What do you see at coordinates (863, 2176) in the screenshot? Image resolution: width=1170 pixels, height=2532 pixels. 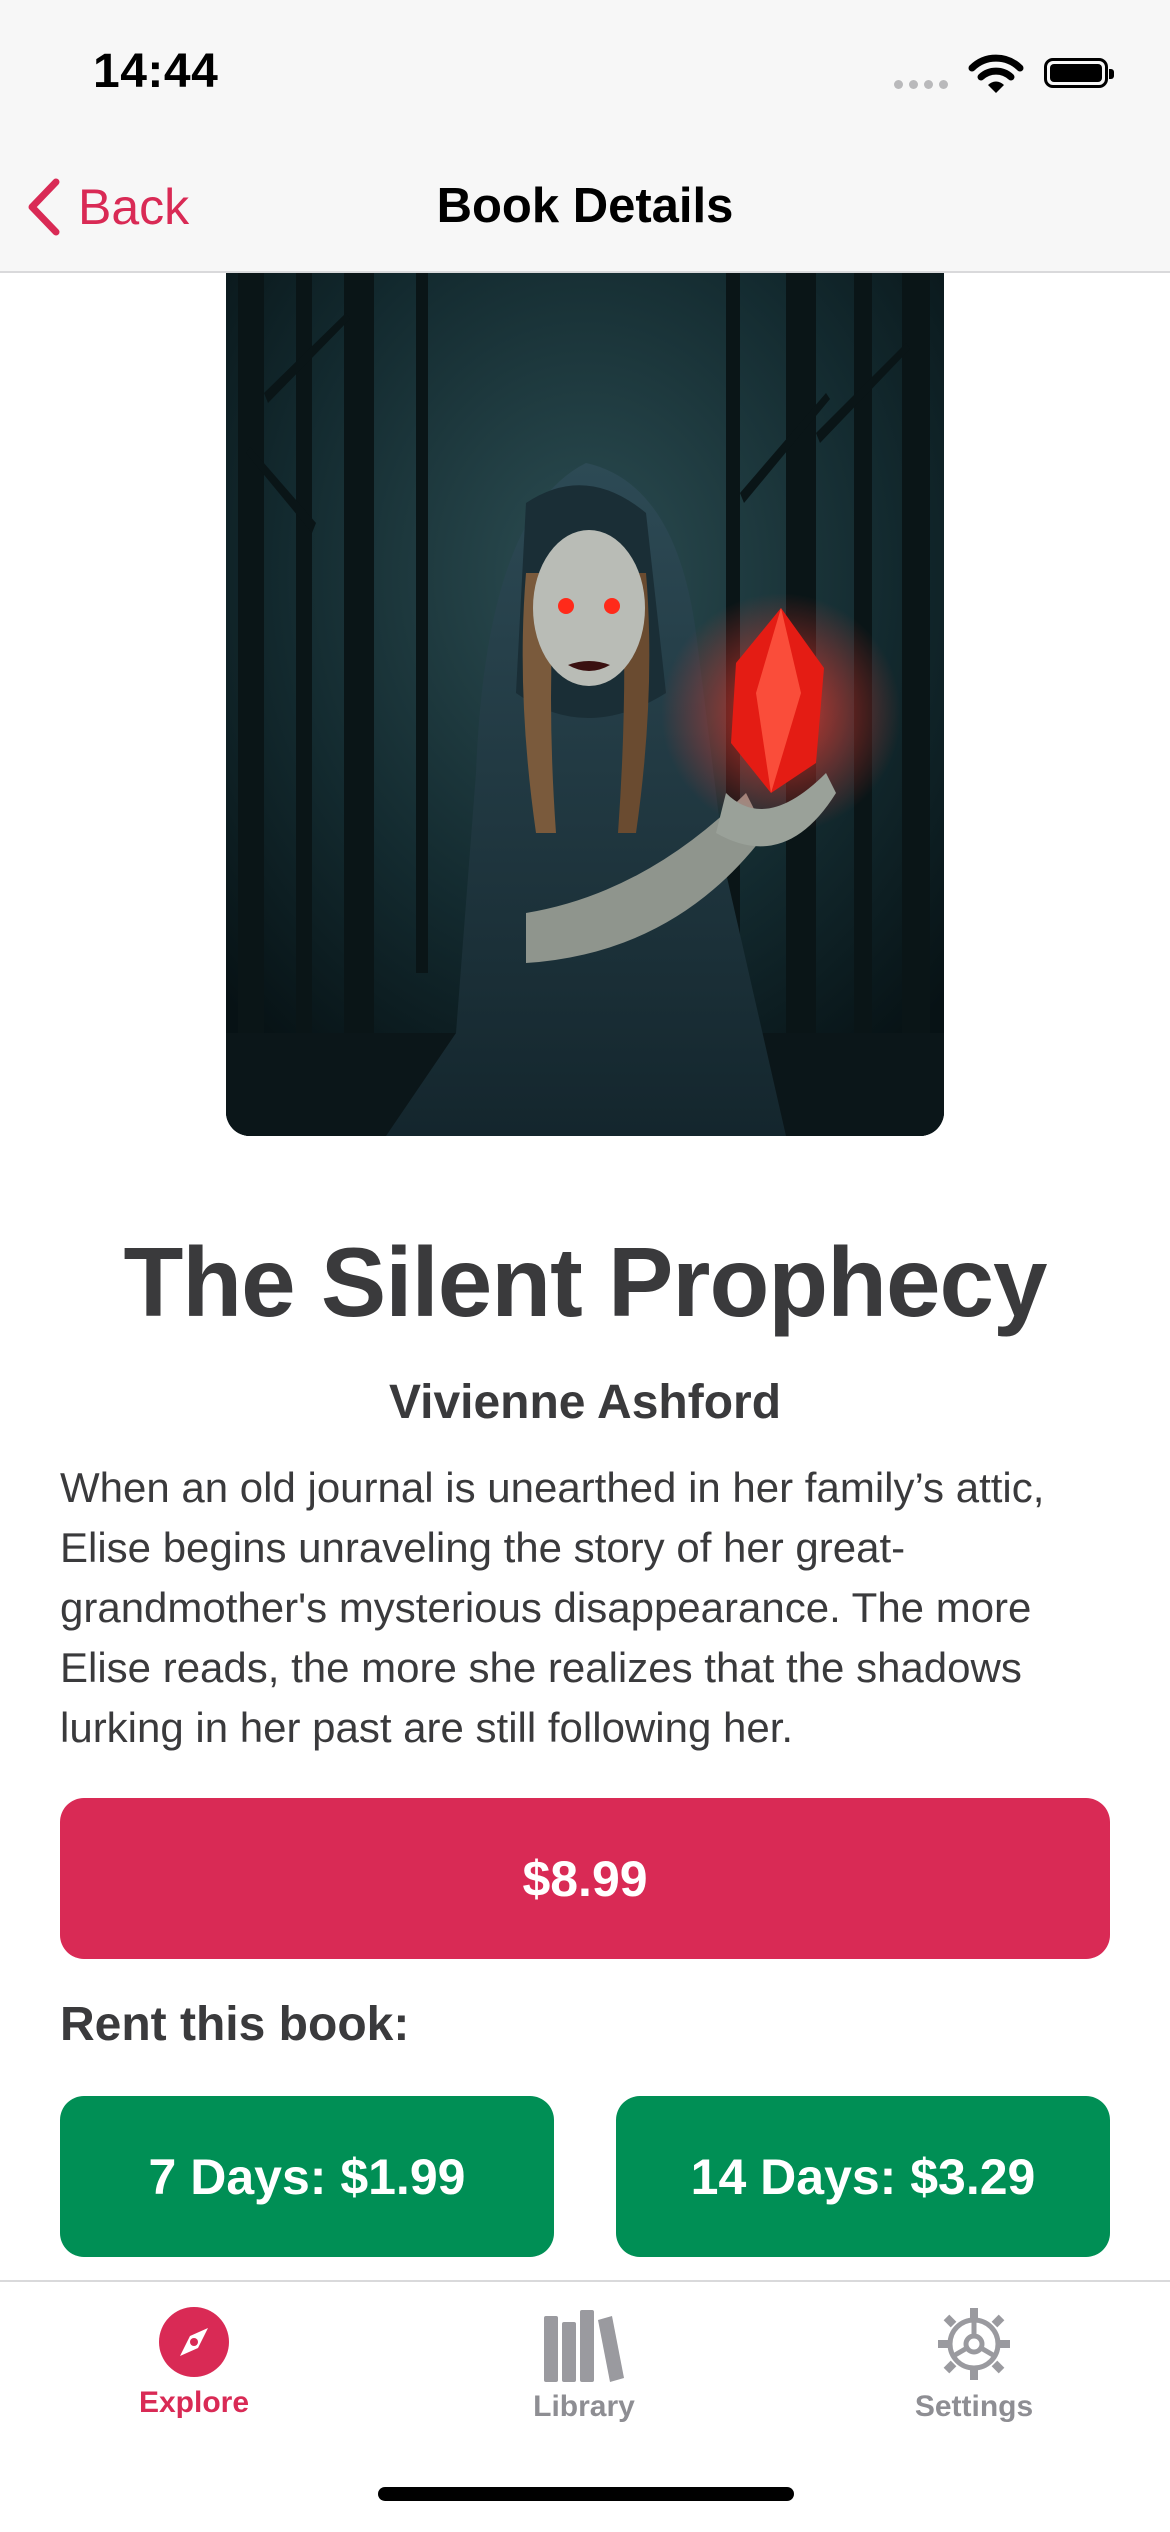 I see `rent-14-days-button: 14 Days: $3.29` at bounding box center [863, 2176].